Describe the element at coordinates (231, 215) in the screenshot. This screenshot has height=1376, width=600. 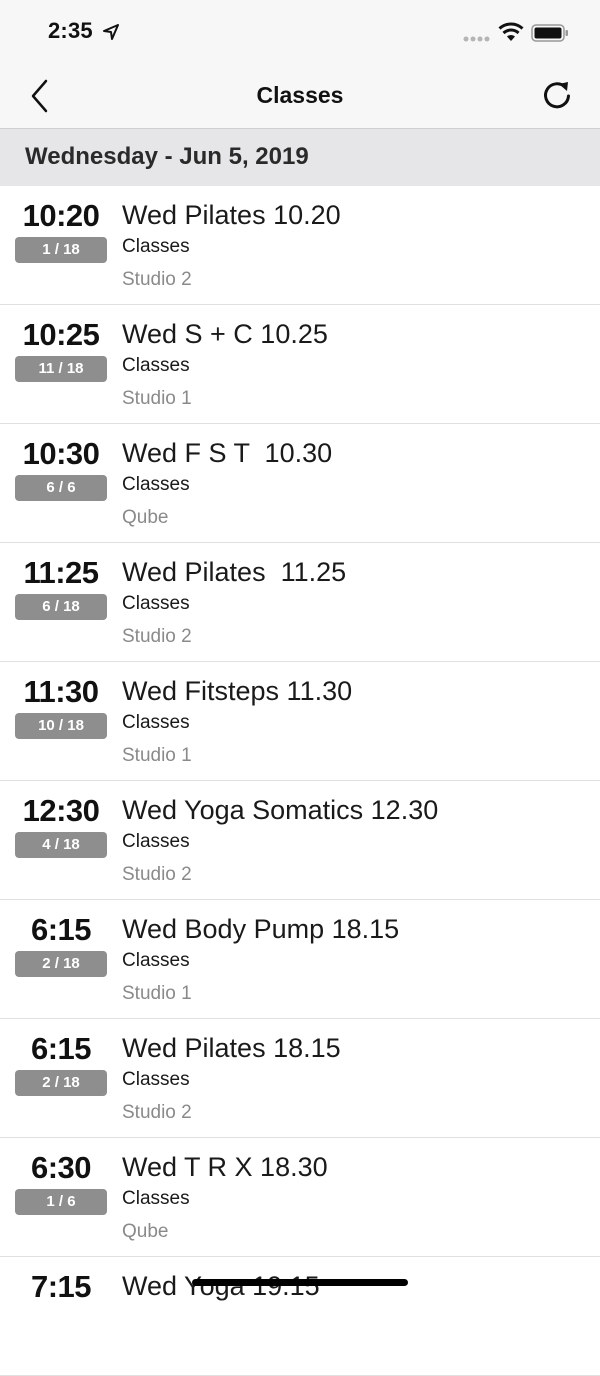
I see `class-name: Wed Pilates 10.20` at that location.